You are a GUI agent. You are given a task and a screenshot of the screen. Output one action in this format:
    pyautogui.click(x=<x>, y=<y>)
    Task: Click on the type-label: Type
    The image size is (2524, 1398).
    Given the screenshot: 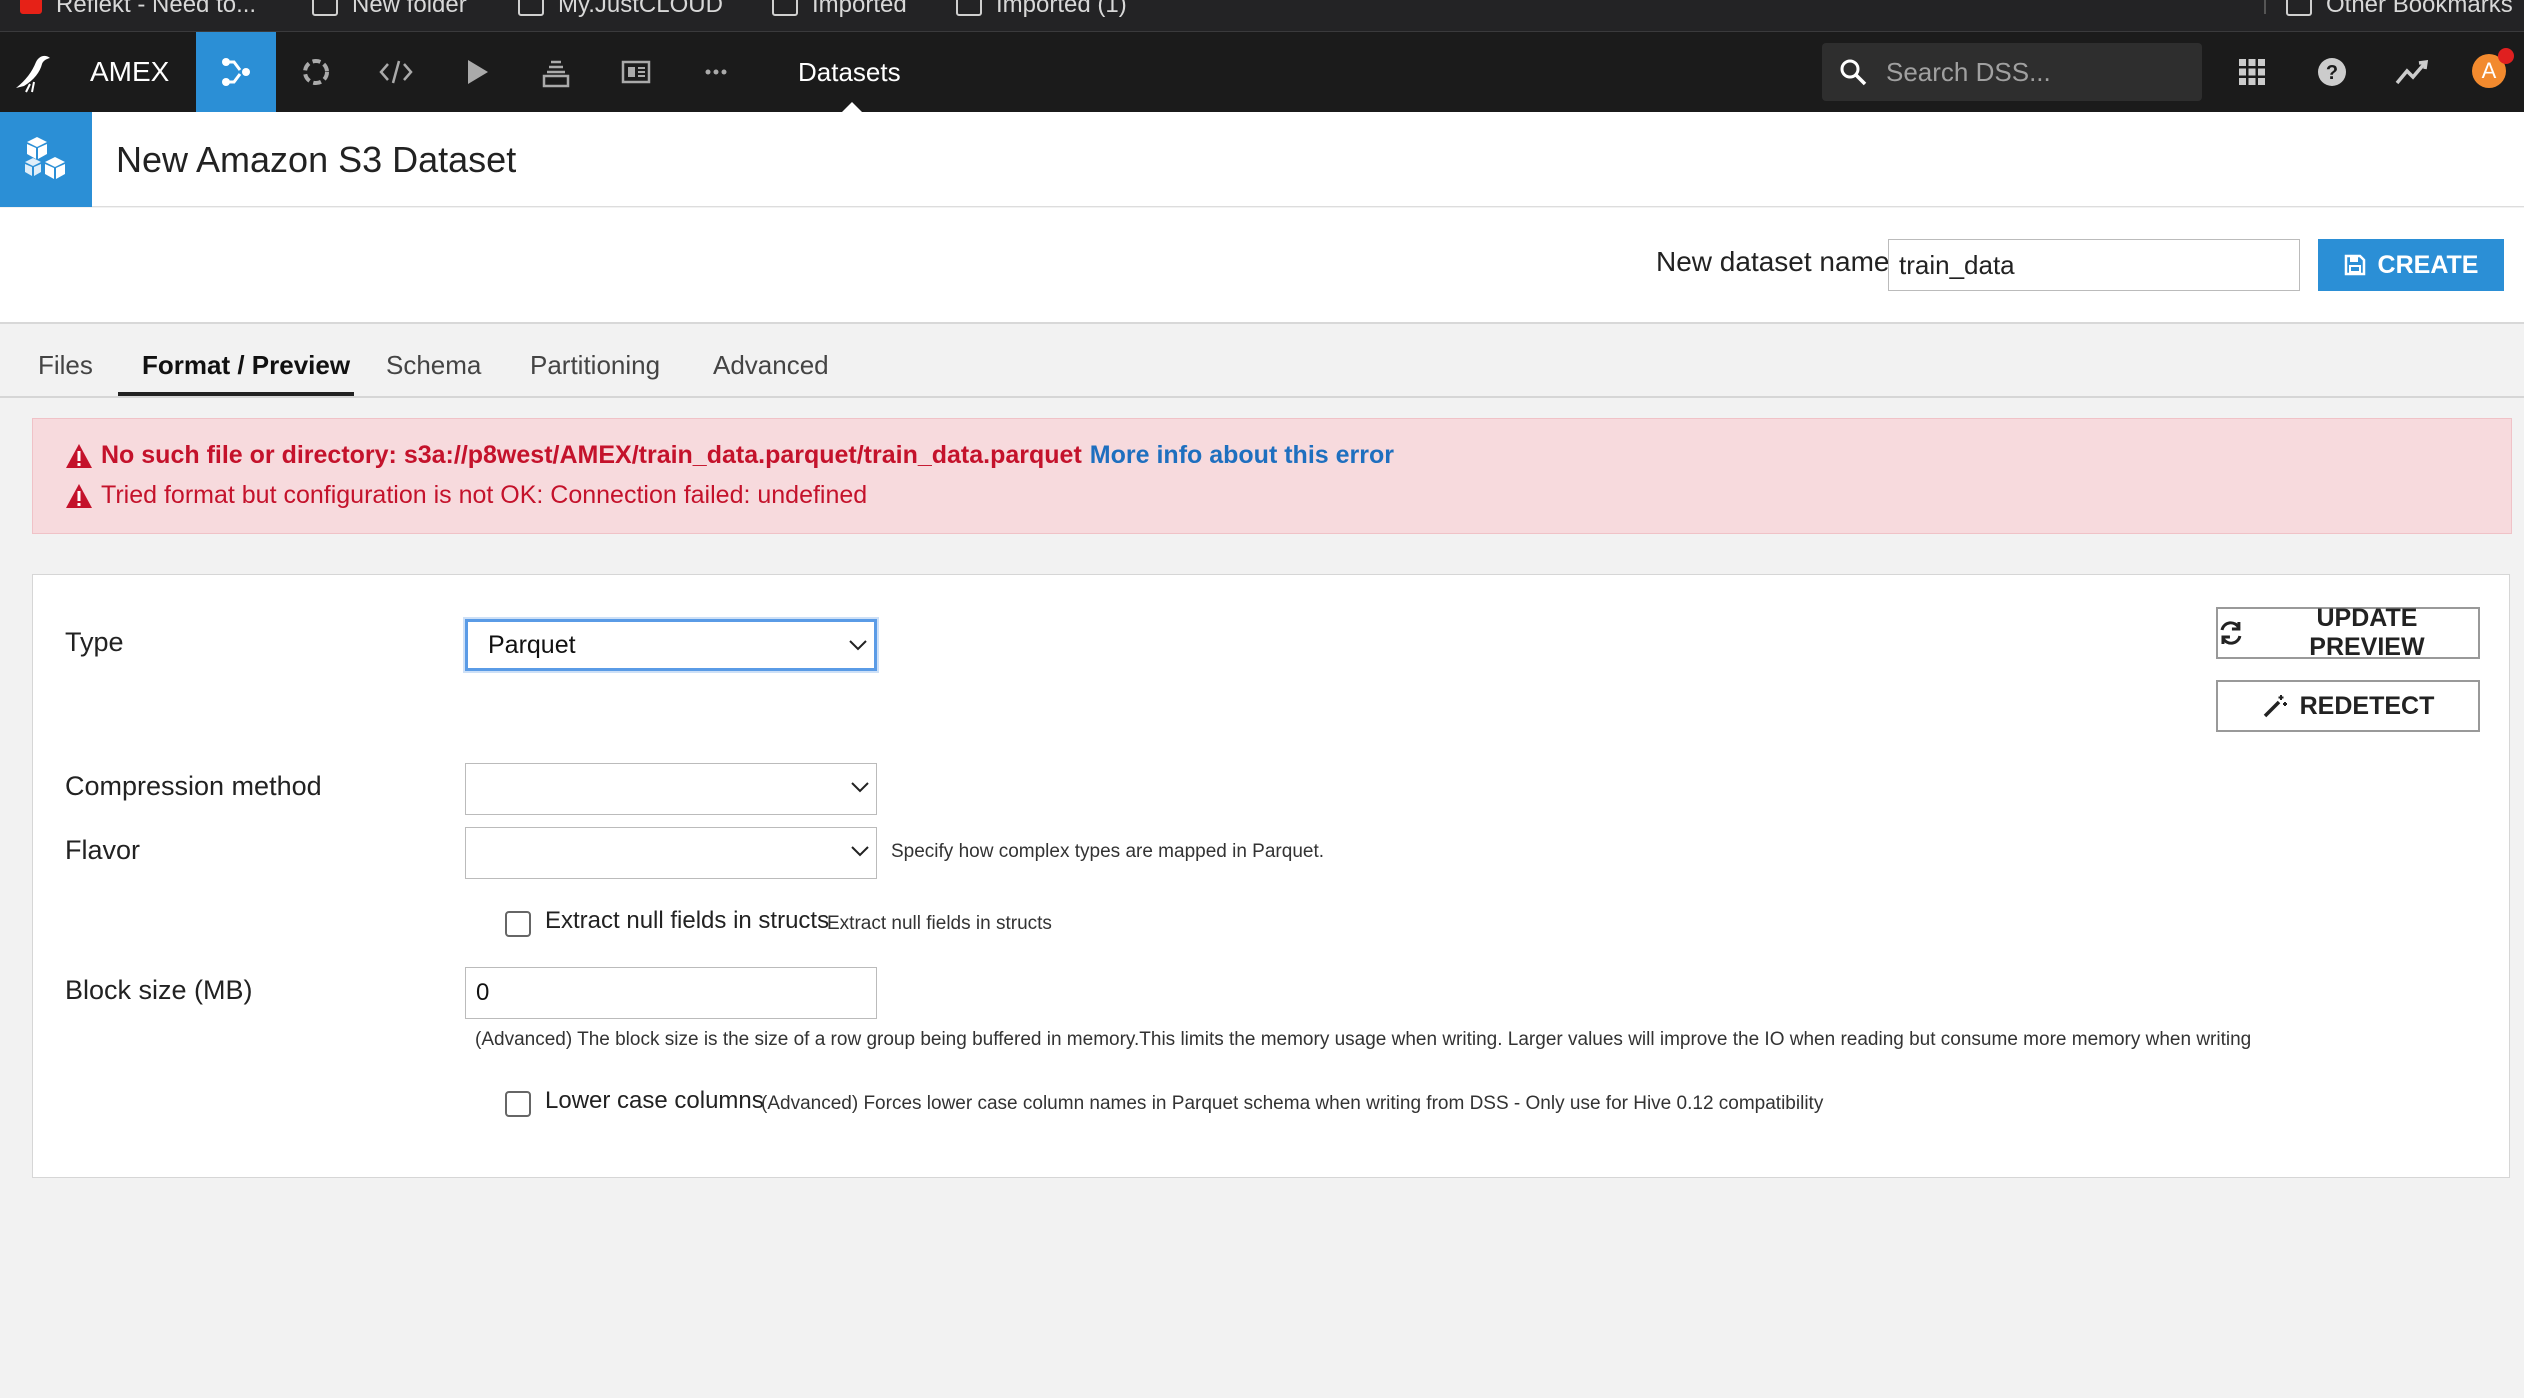 What is the action you would take?
    pyautogui.click(x=94, y=642)
    